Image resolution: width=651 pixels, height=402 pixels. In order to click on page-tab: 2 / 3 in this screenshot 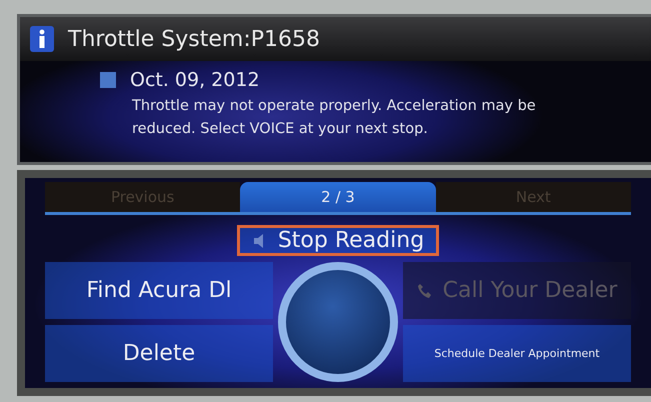, I will do `click(338, 197)`.